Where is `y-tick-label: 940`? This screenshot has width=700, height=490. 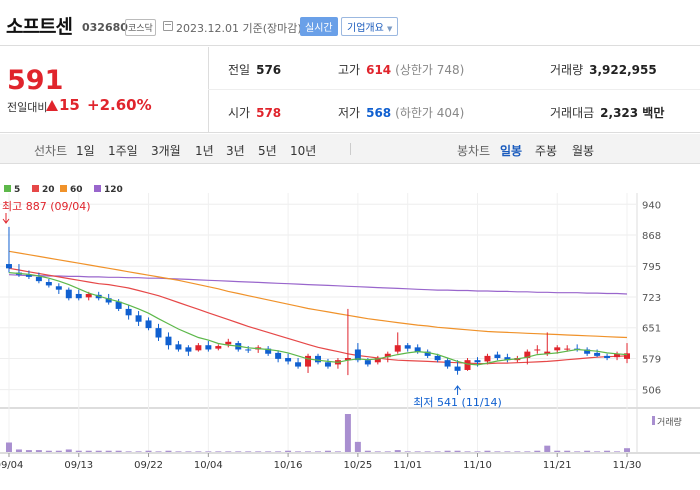 y-tick-label: 940 is located at coordinates (651, 205).